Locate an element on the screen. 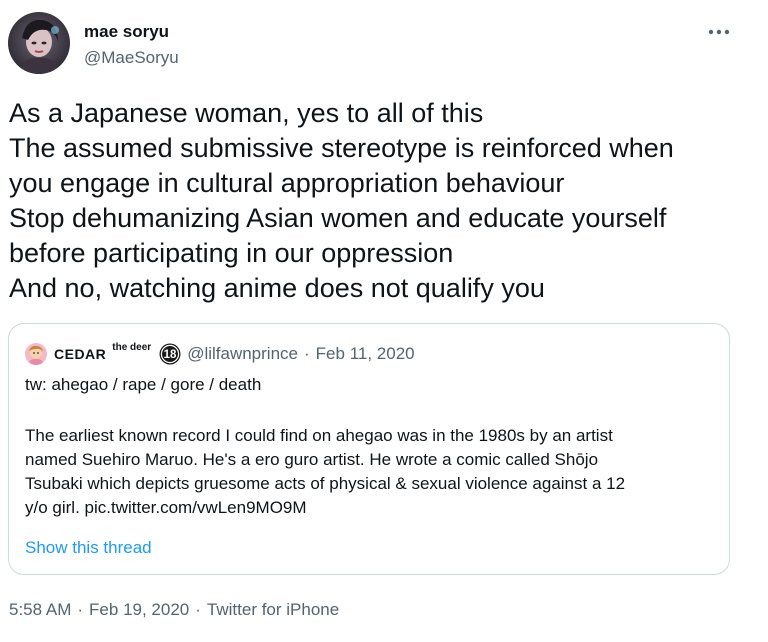 This screenshot has height=642, width=768. quoted-author-avatar is located at coordinates (36, 354).